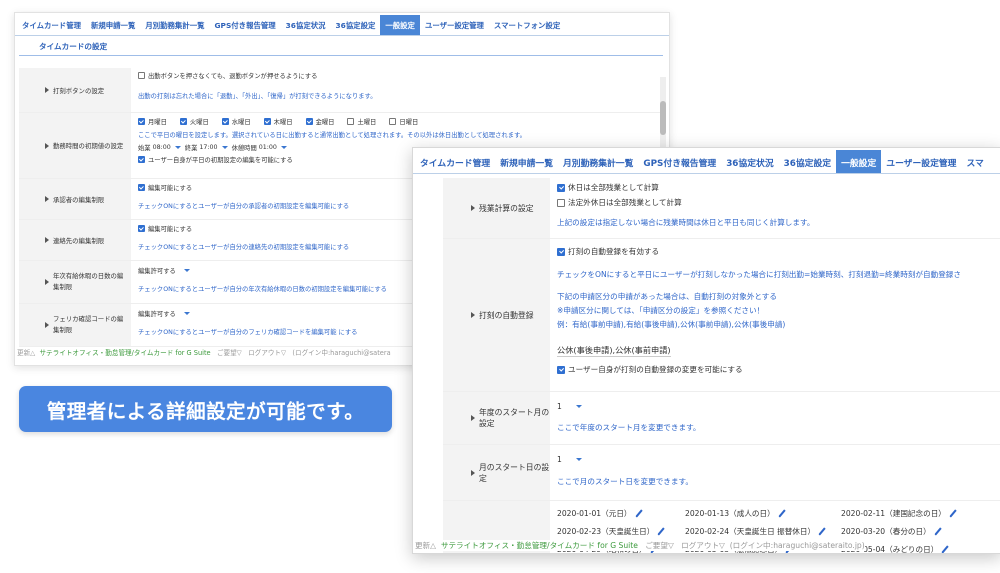 Image resolution: width=1000 pixels, height=573 pixels. I want to click on setting-label: 年次有給休暇の日数の編集制限, so click(75, 282).